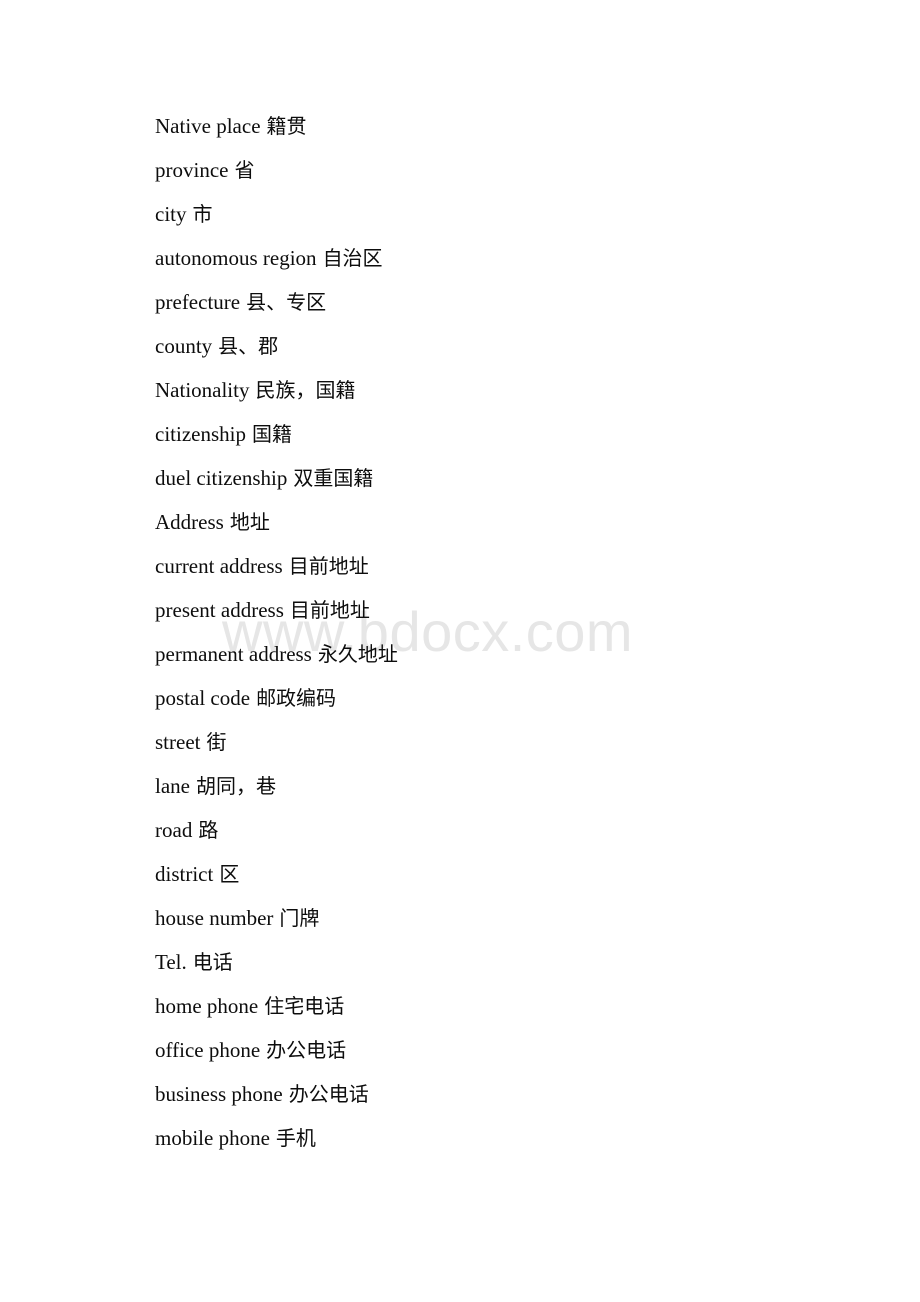 This screenshot has width=920, height=1302. What do you see at coordinates (229, 874) in the screenshot?
I see `glossary-term-chinese: 区` at bounding box center [229, 874].